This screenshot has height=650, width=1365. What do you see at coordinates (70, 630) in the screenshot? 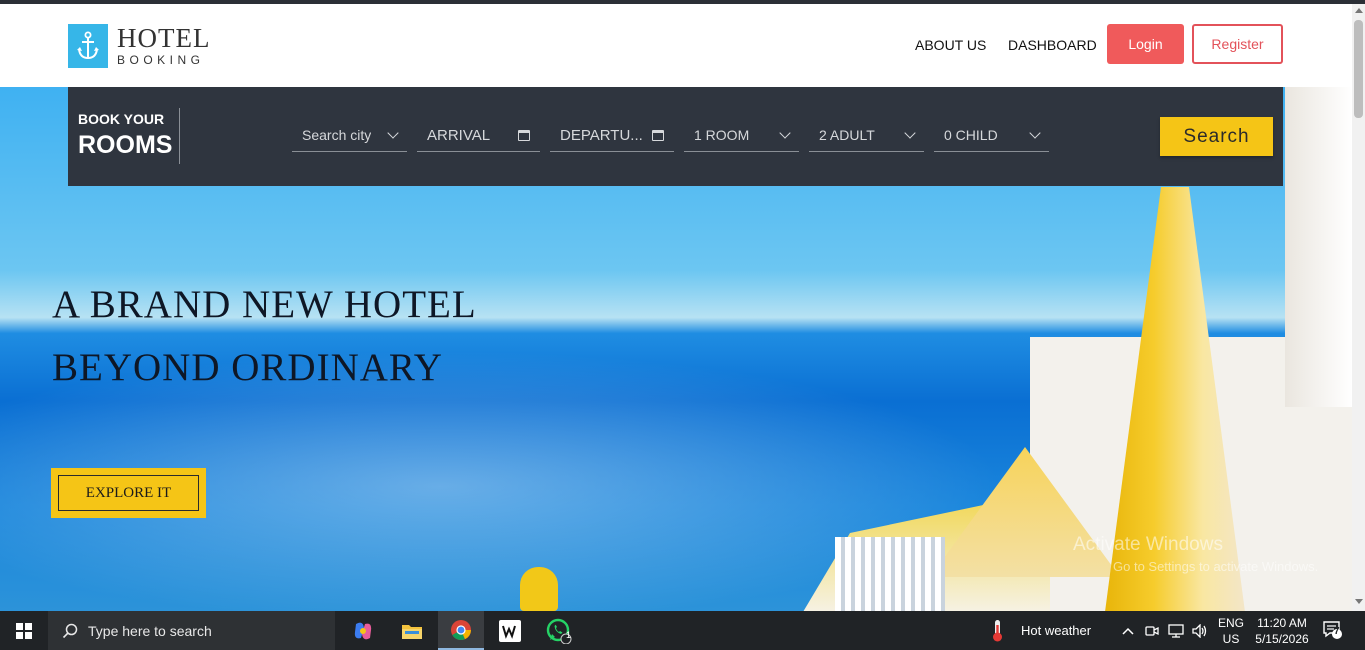
I see `search-icon` at bounding box center [70, 630].